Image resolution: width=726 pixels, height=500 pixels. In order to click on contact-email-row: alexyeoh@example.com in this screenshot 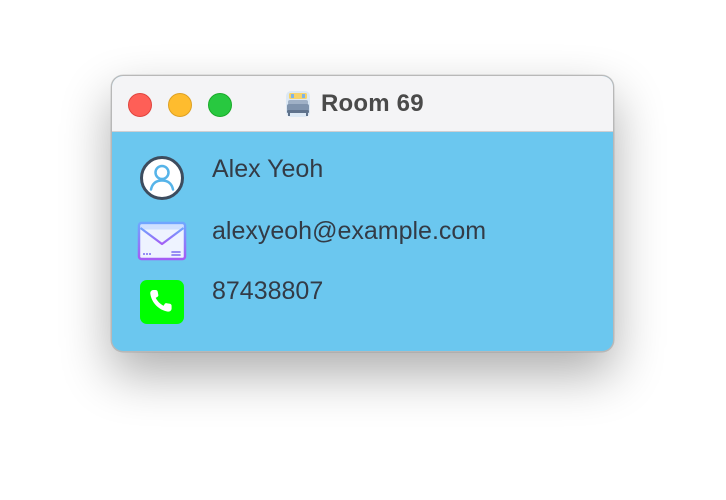, I will do `click(311, 240)`.